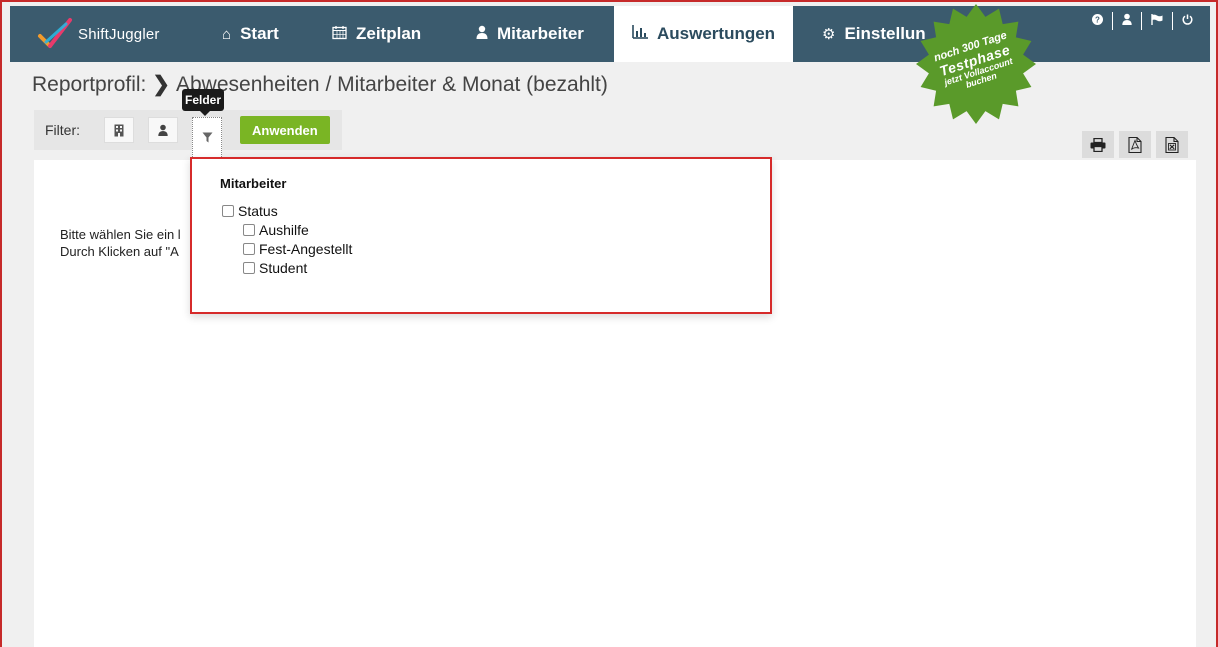  What do you see at coordinates (640, 34) in the screenshot?
I see `bar-chart-icon` at bounding box center [640, 34].